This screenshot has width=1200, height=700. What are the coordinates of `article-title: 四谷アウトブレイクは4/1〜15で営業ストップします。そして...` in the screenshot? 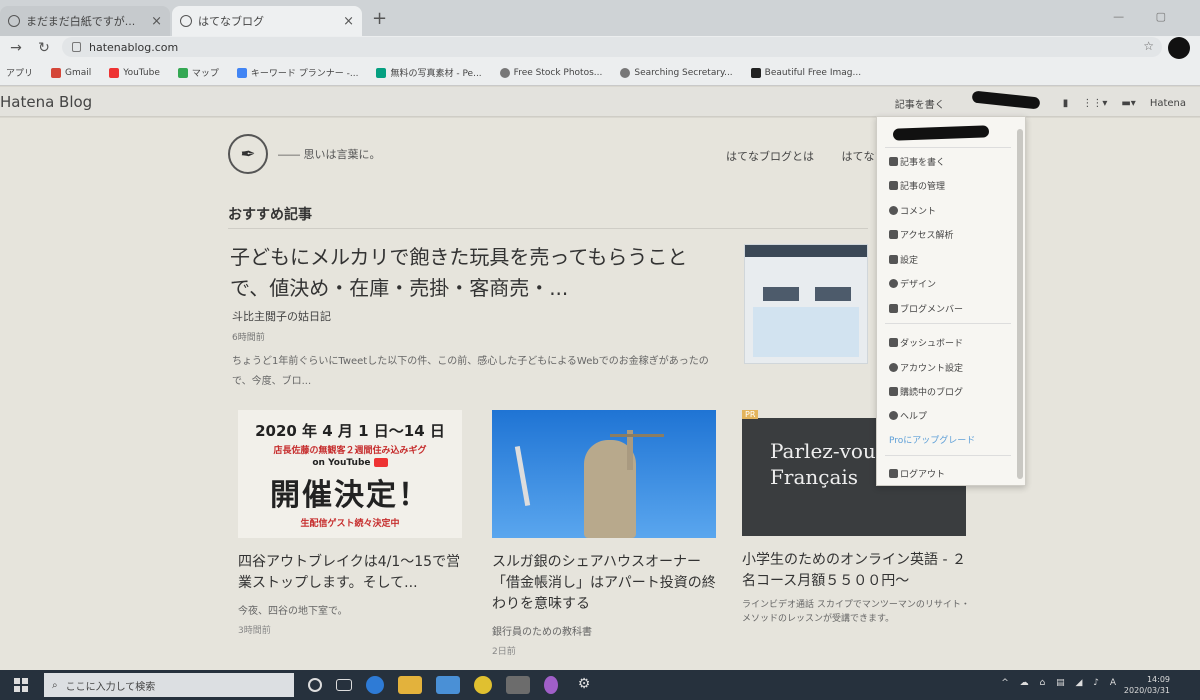 It's located at (353, 573).